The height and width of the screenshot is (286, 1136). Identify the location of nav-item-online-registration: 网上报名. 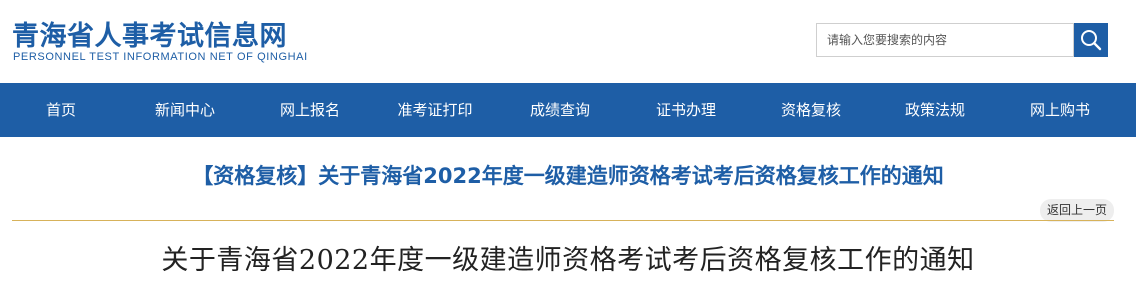
(310, 110).